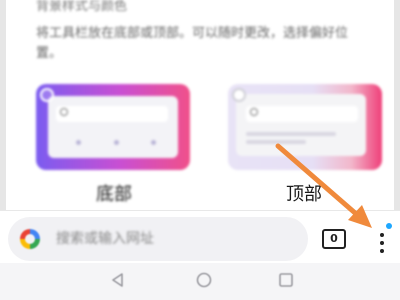 The height and width of the screenshot is (300, 400). What do you see at coordinates (192, 43) in the screenshot?
I see `sheet-description: 将工具栏放在底部或顶部。可以随时更改，选择偏好位置。` at bounding box center [192, 43].